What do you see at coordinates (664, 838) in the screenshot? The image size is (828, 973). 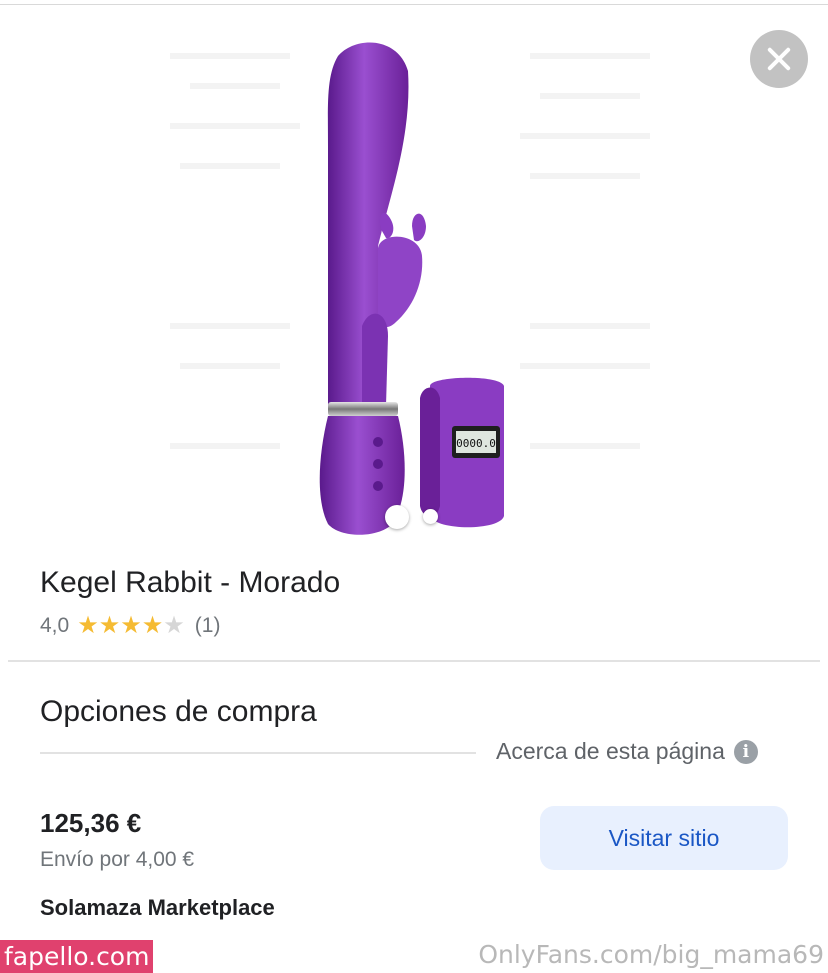 I see `visit-site-button: Visitar sitio` at bounding box center [664, 838].